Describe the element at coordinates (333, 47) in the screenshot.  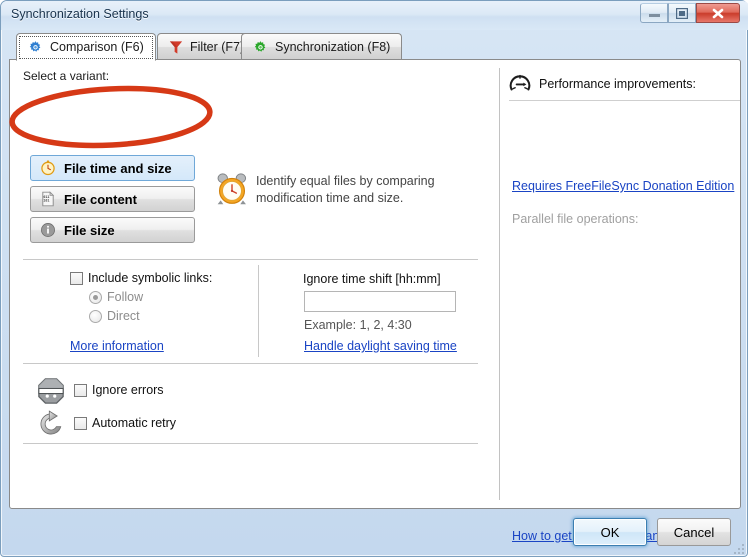
I see `tab-synchronization-label: Synchronization (F8)` at that location.